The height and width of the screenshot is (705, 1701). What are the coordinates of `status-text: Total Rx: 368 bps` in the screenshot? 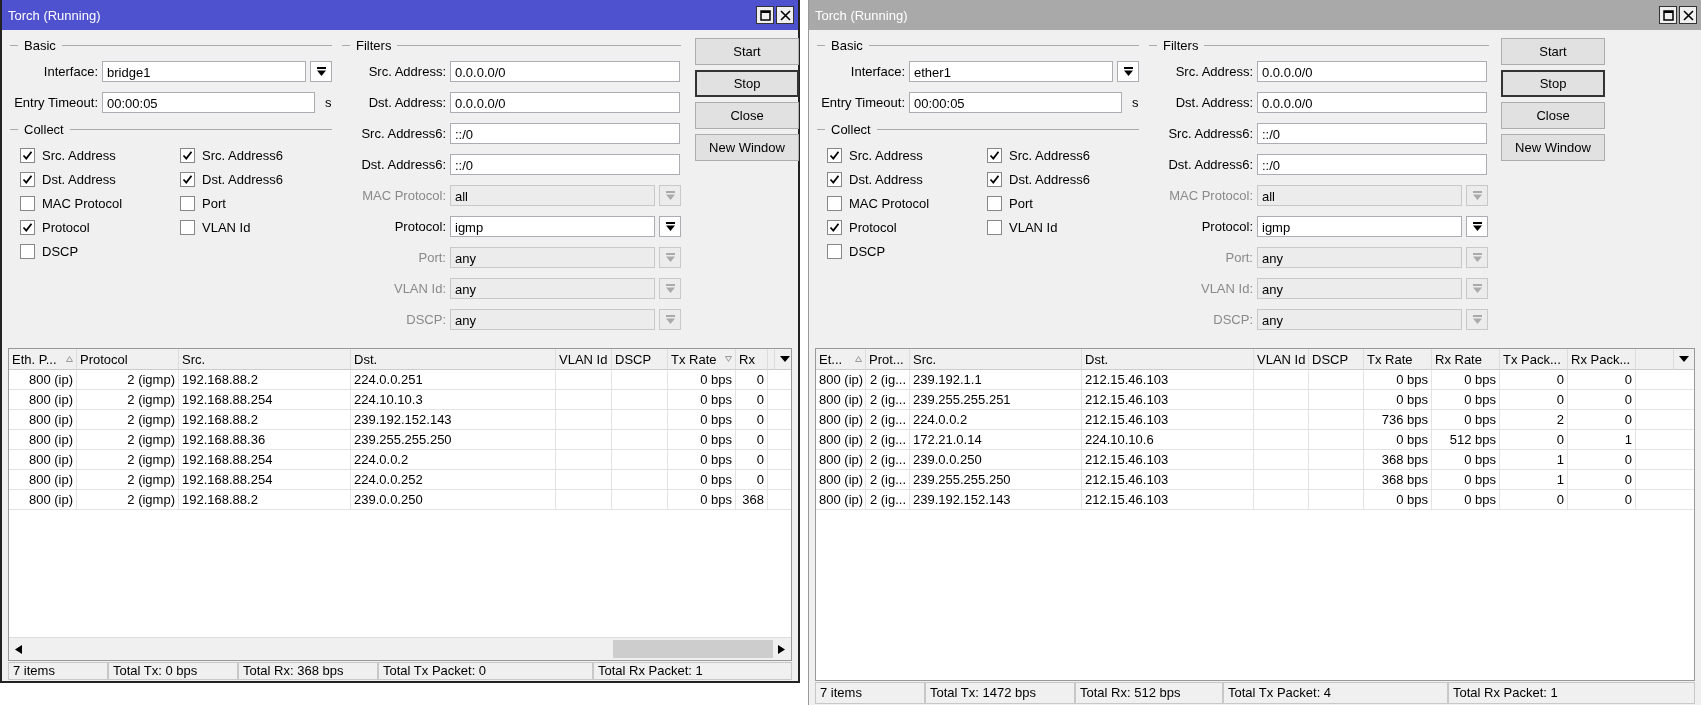 It's located at (293, 670).